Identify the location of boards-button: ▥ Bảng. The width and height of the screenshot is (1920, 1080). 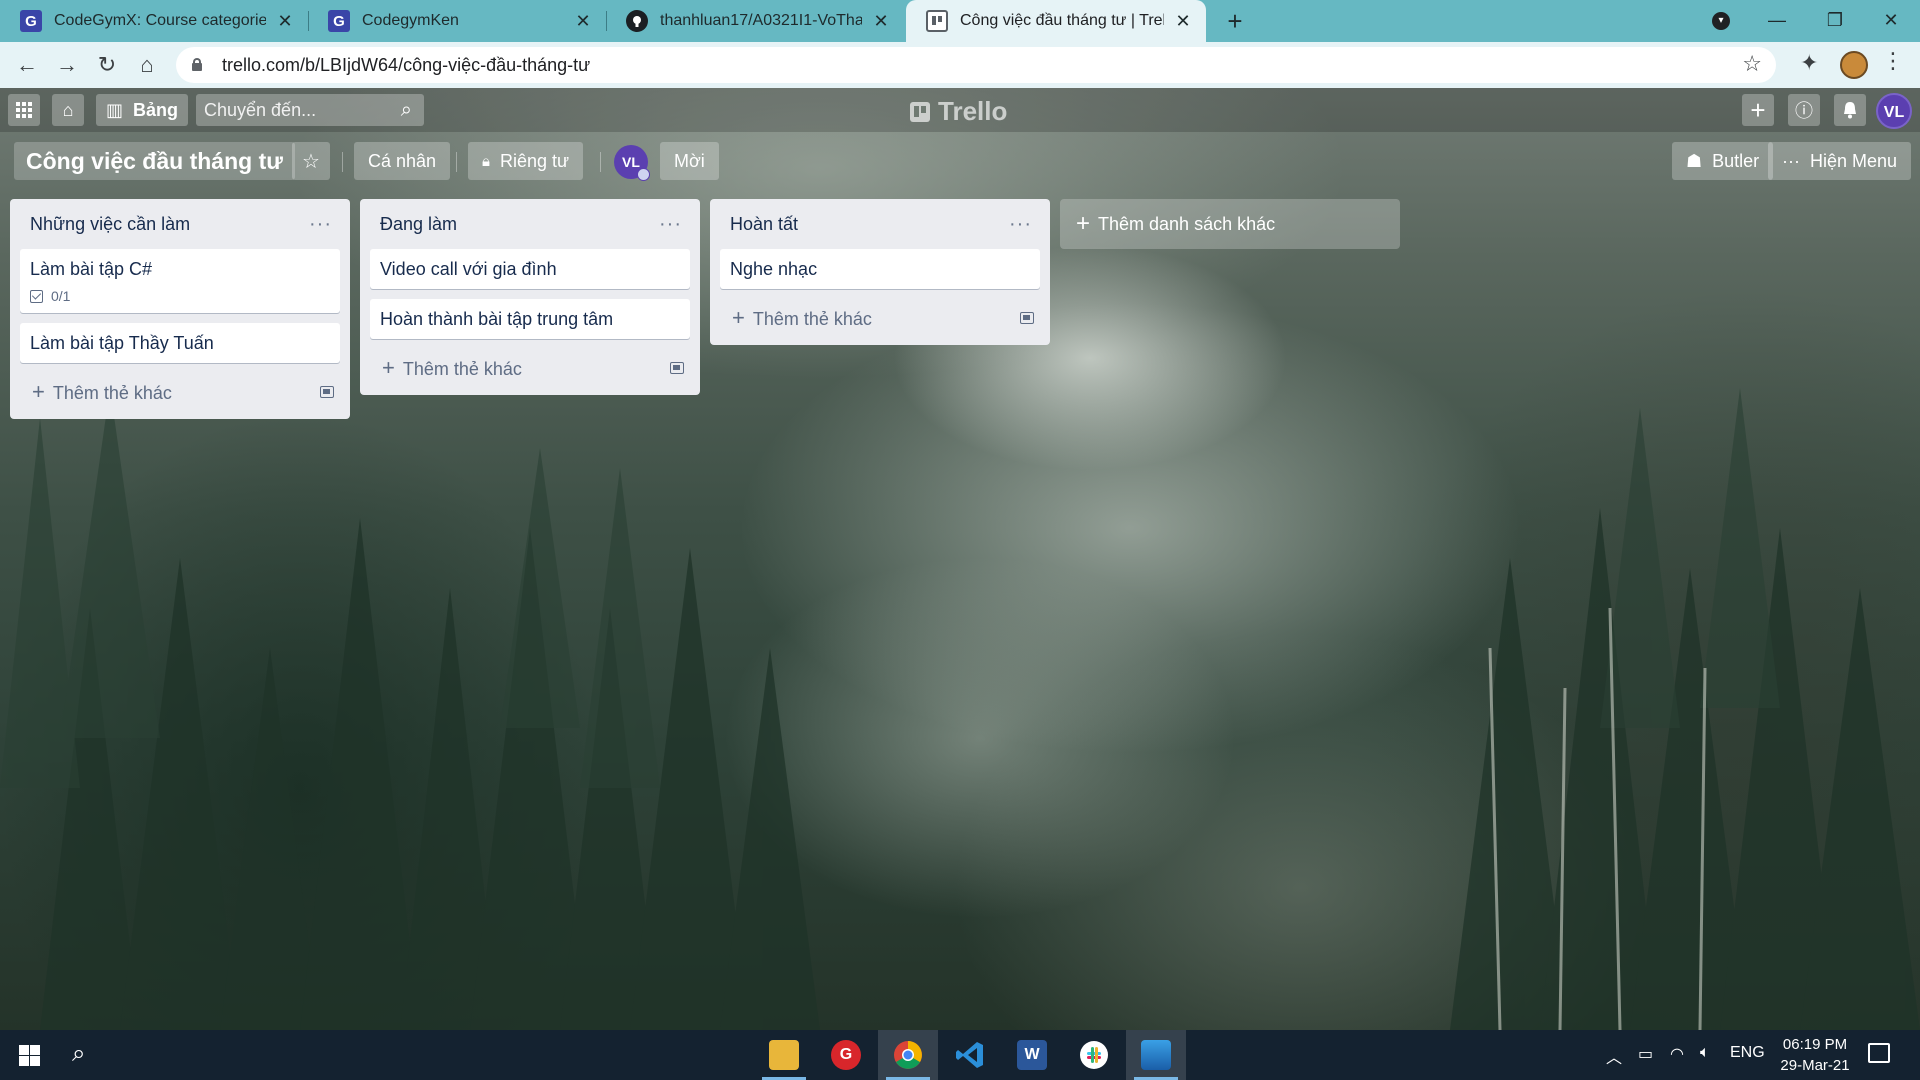
(142, 110).